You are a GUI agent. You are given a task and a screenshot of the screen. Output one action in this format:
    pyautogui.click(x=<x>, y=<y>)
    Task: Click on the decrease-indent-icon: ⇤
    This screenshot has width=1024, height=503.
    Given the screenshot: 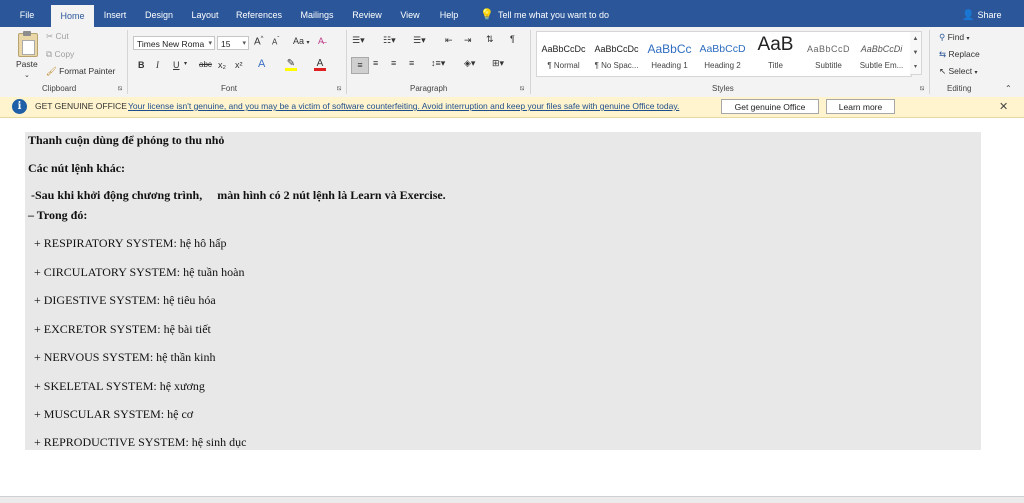 What is the action you would take?
    pyautogui.click(x=449, y=40)
    